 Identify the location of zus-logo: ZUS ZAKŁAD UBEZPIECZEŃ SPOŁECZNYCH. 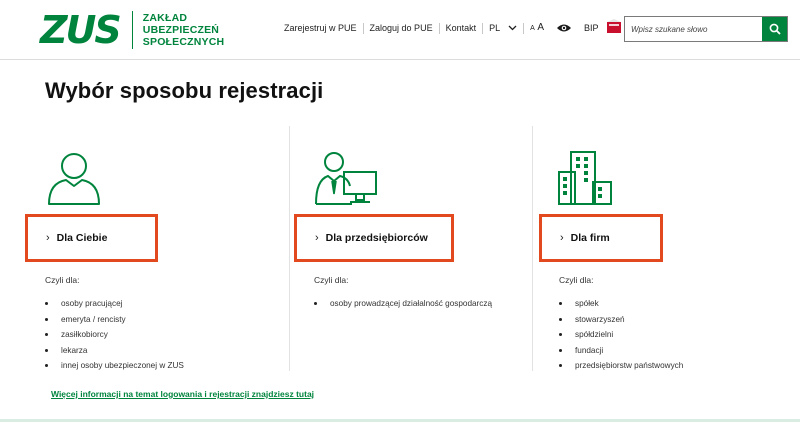
(132, 30).